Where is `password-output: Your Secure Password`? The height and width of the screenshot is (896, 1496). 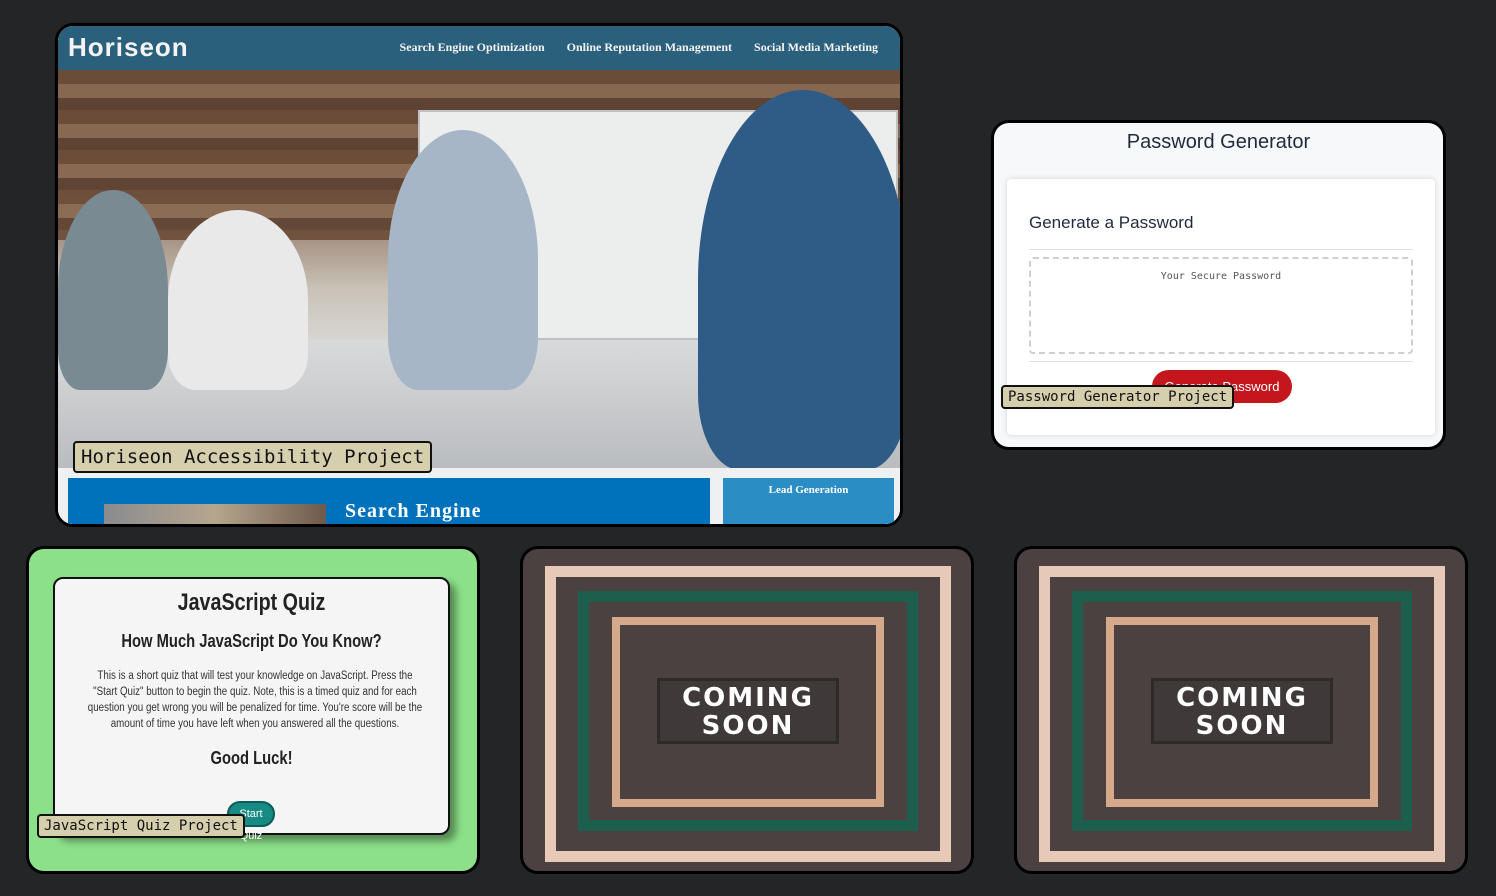 password-output: Your Secure Password is located at coordinates (1221, 305).